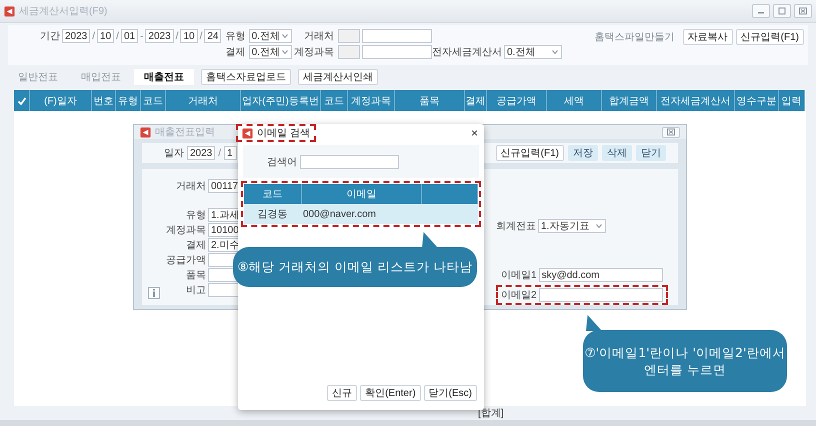 The width and height of the screenshot is (816, 426). I want to click on search-field, so click(349, 161).